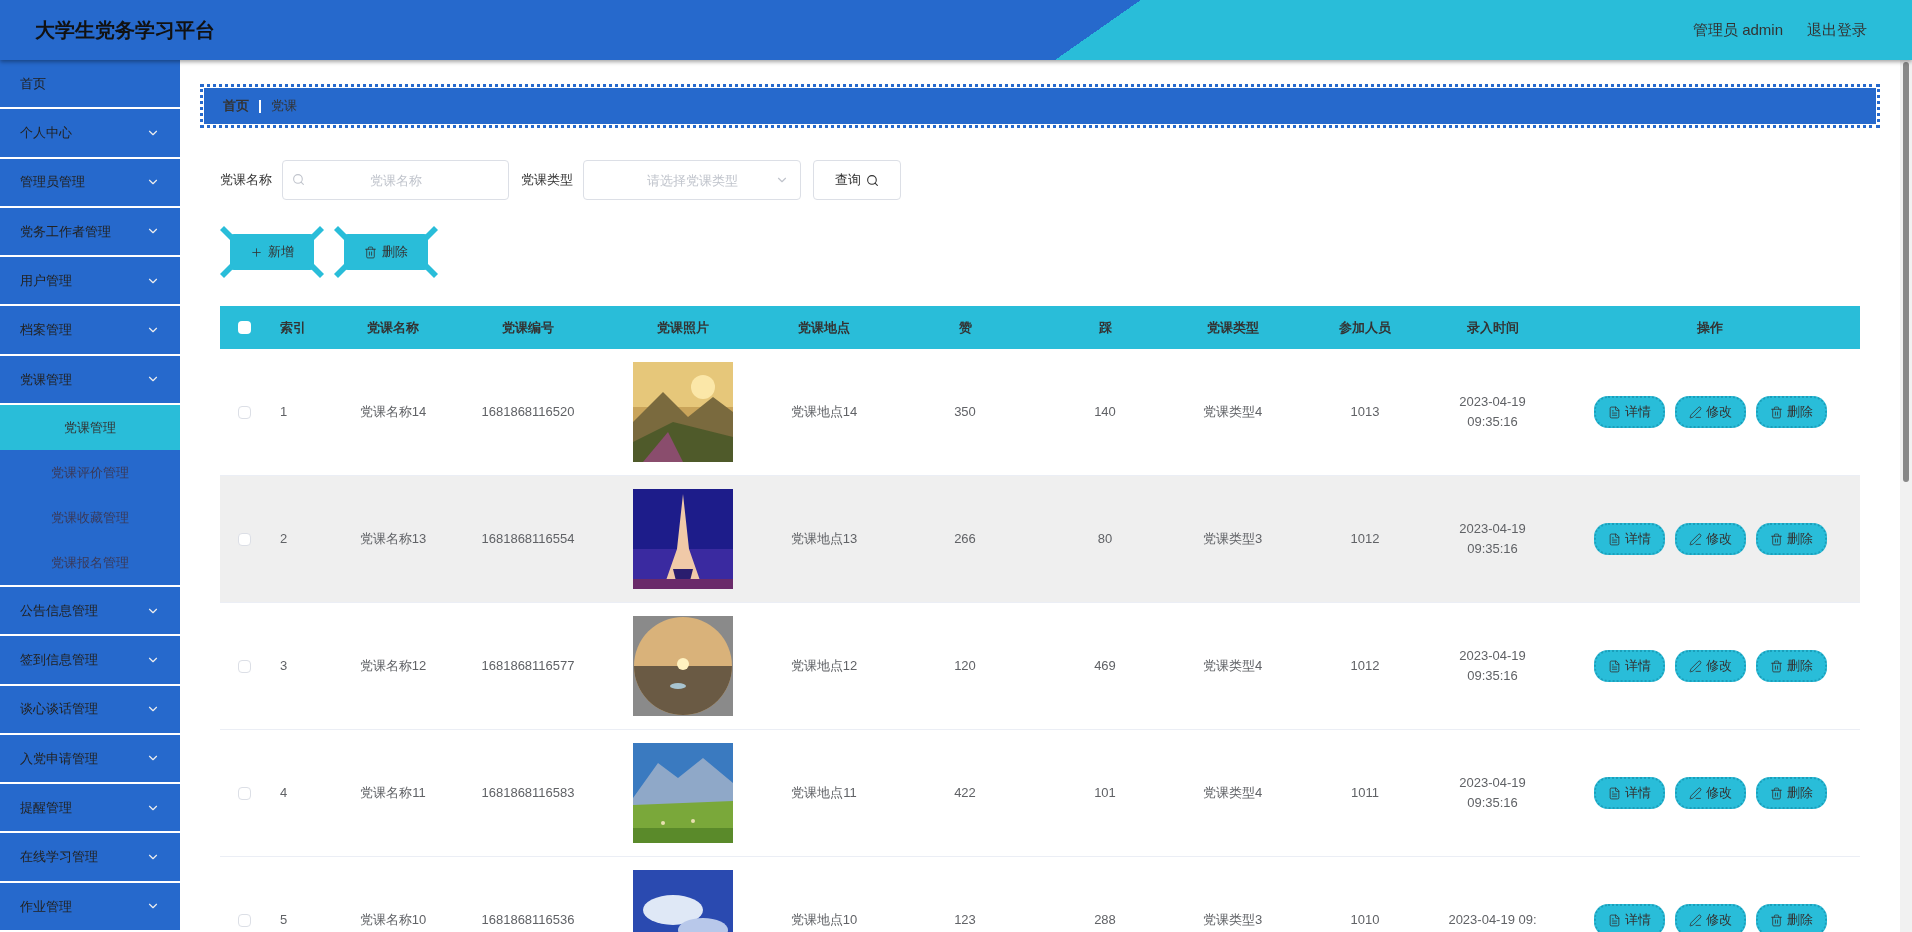 The height and width of the screenshot is (932, 1912). What do you see at coordinates (284, 666) in the screenshot?
I see `table-cell-text: 3` at bounding box center [284, 666].